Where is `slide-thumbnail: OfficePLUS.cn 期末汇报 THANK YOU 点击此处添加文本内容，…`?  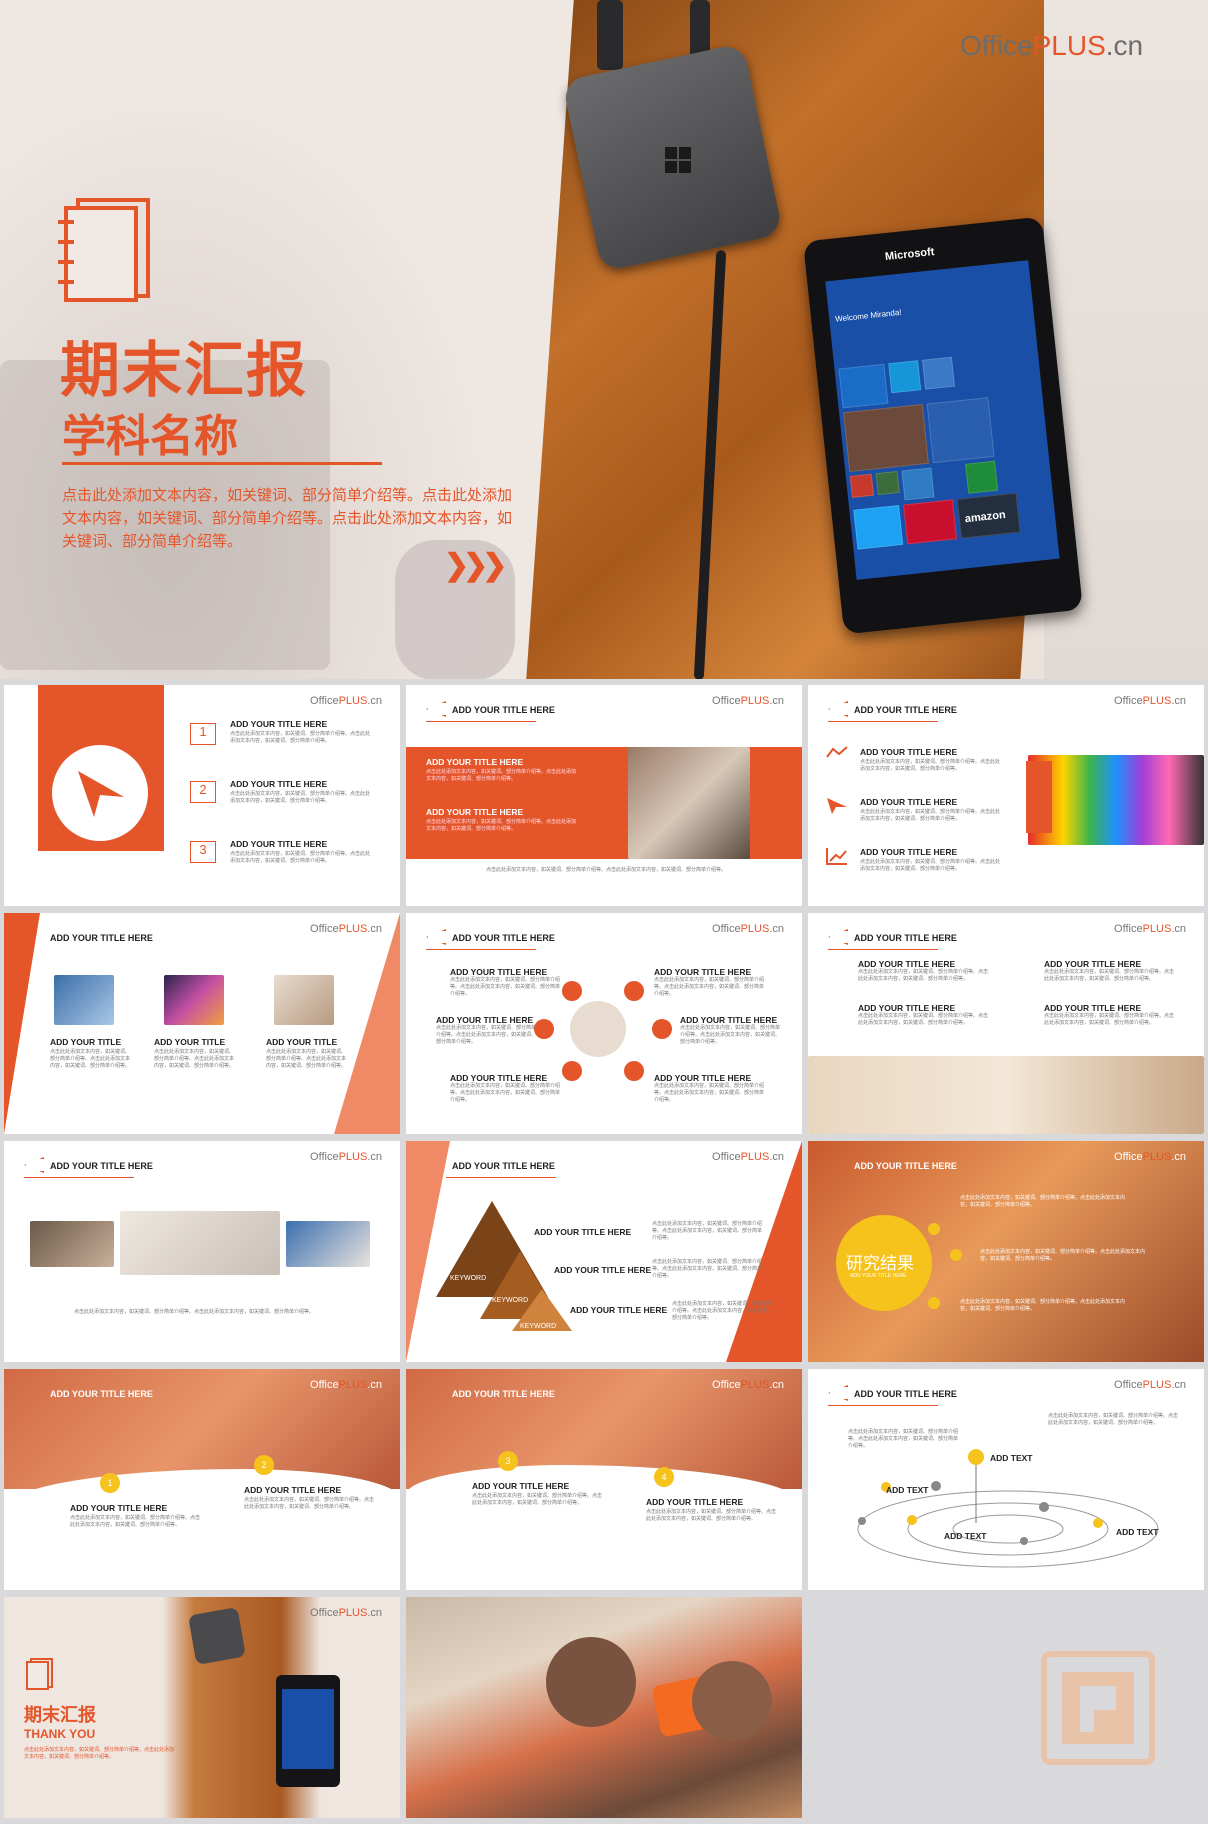 slide-thumbnail: OfficePLUS.cn 期末汇报 THANK YOU 点击此处添加文本内容，… is located at coordinates (202, 1707).